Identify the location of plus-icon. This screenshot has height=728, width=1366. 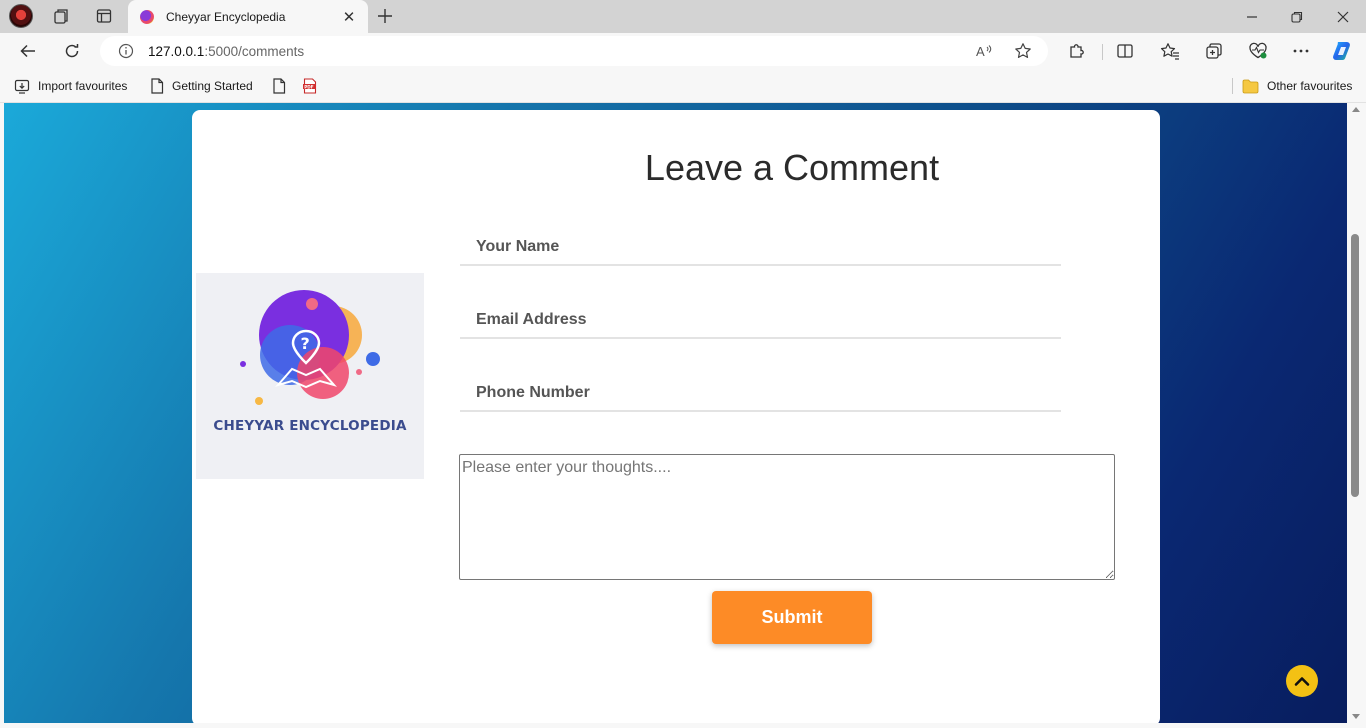
(385, 16).